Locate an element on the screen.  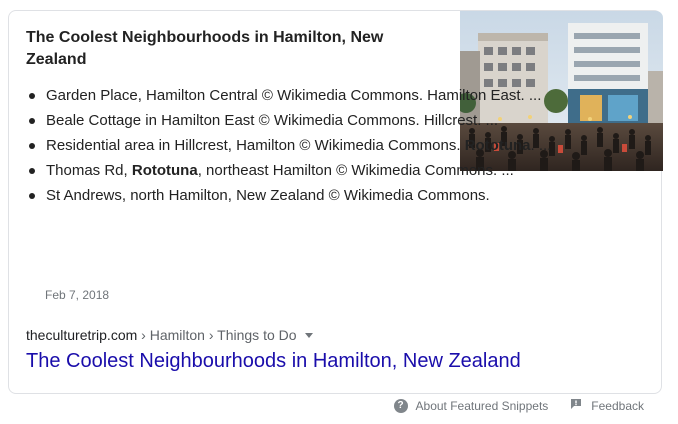
feedback-link: Feedback is located at coordinates (607, 405).